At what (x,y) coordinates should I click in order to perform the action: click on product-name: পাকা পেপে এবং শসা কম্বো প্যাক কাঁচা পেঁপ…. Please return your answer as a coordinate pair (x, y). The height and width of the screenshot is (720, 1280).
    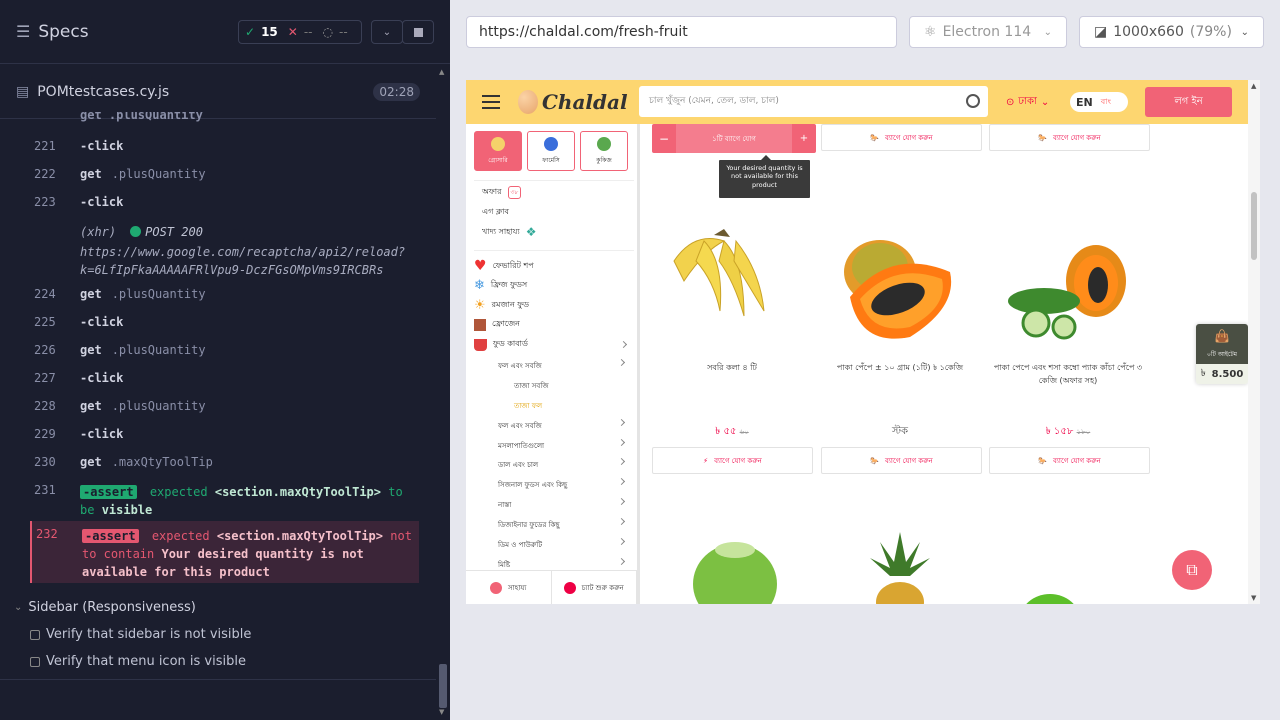
    Looking at the image, I should click on (1068, 375).